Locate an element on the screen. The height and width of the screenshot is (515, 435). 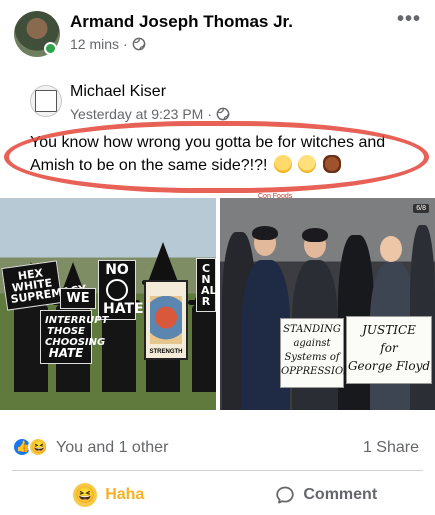
shared-post-meta: Yesterday at 9:23 PM · is located at coordinates (150, 114).